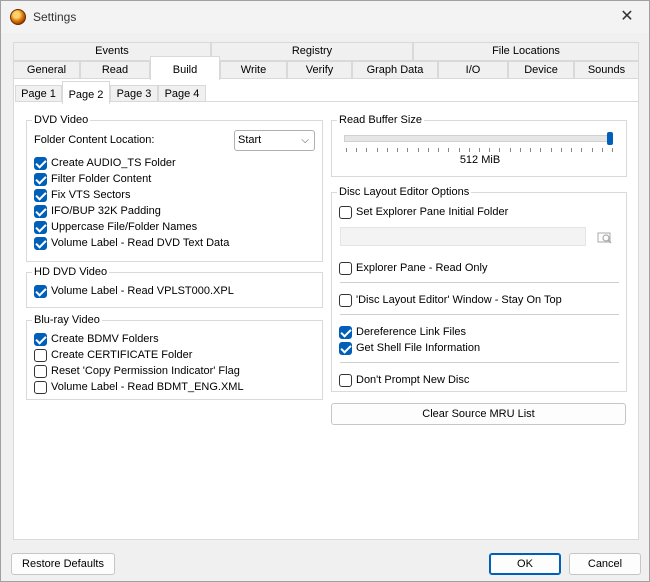  What do you see at coordinates (479, 145) in the screenshot?
I see `read-buffer-group: Read Buffer Size 512 MiB` at bounding box center [479, 145].